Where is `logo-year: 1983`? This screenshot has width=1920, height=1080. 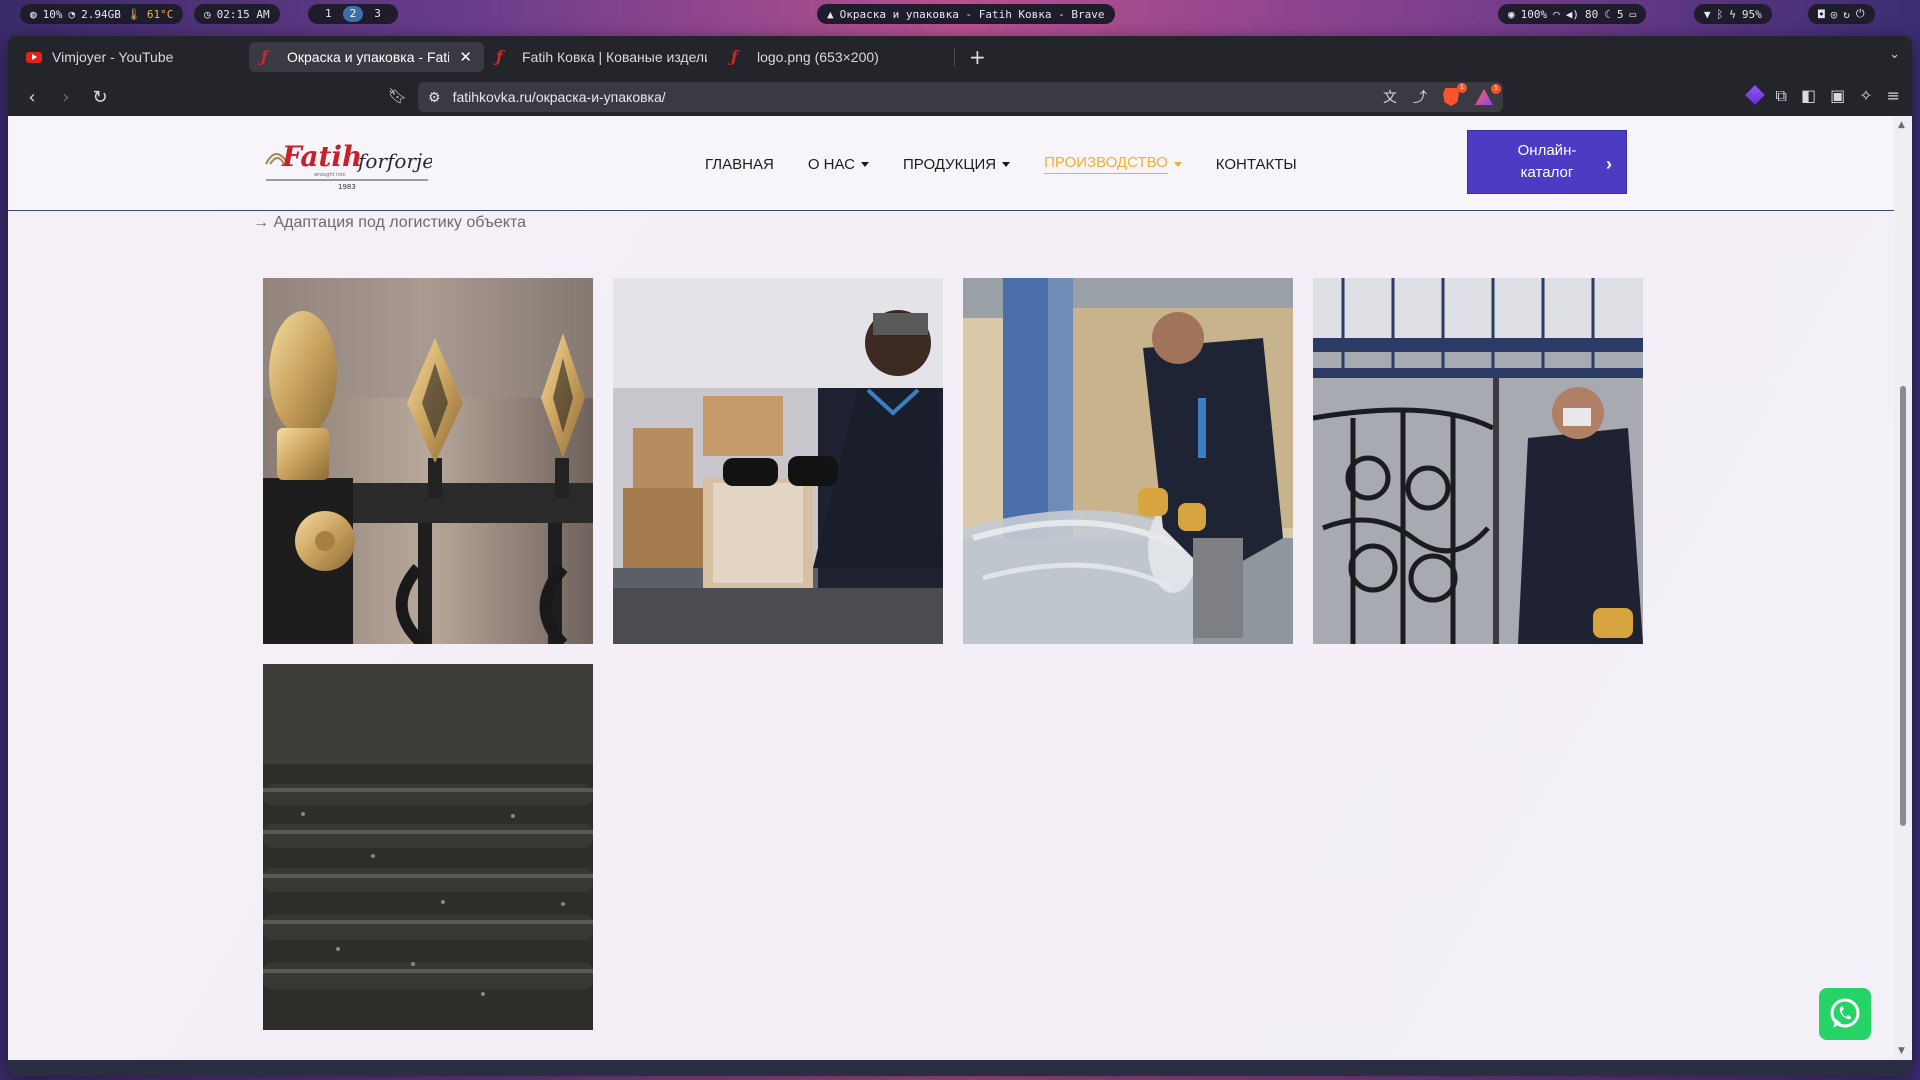
logo-year: 1983 is located at coordinates (347, 187).